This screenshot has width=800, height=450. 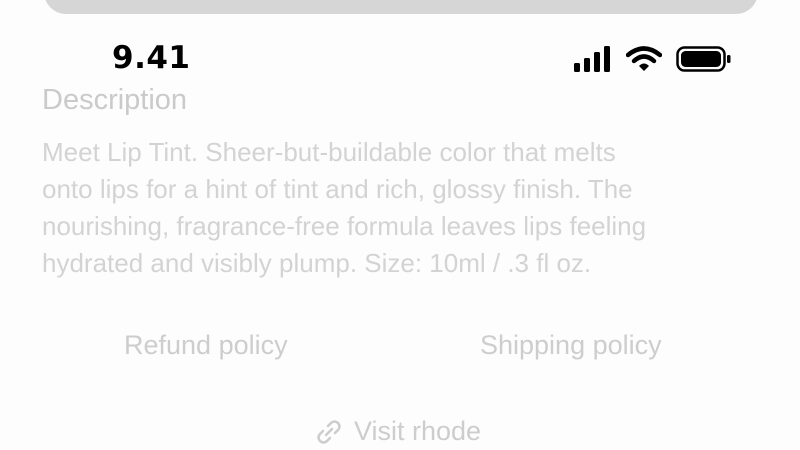 What do you see at coordinates (704, 59) in the screenshot?
I see `battery-icon` at bounding box center [704, 59].